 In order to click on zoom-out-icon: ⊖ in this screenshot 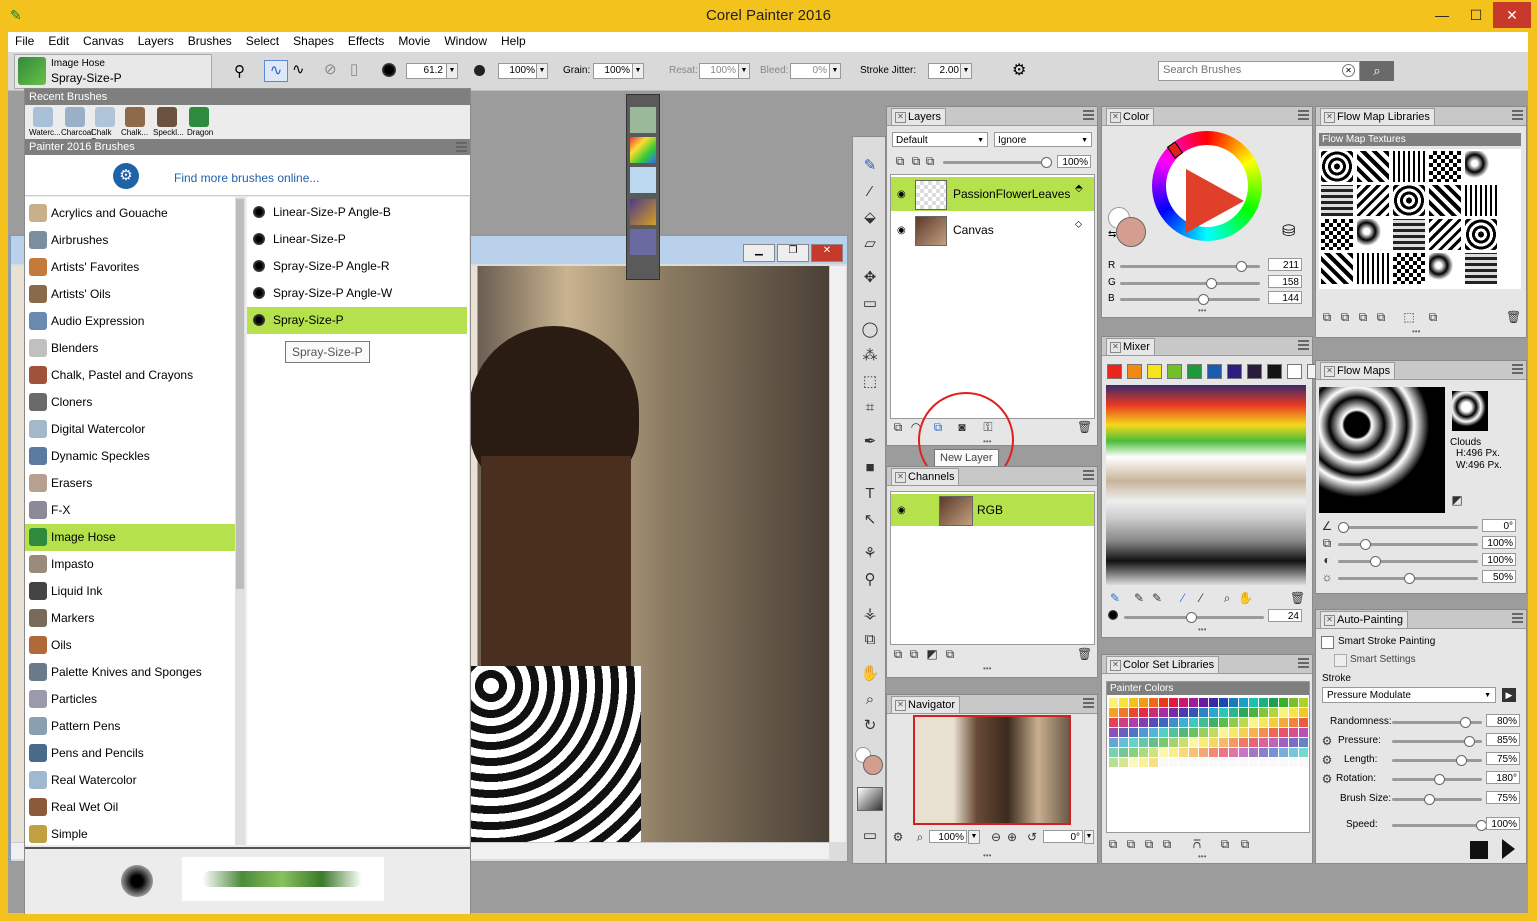, I will do `click(996, 837)`.